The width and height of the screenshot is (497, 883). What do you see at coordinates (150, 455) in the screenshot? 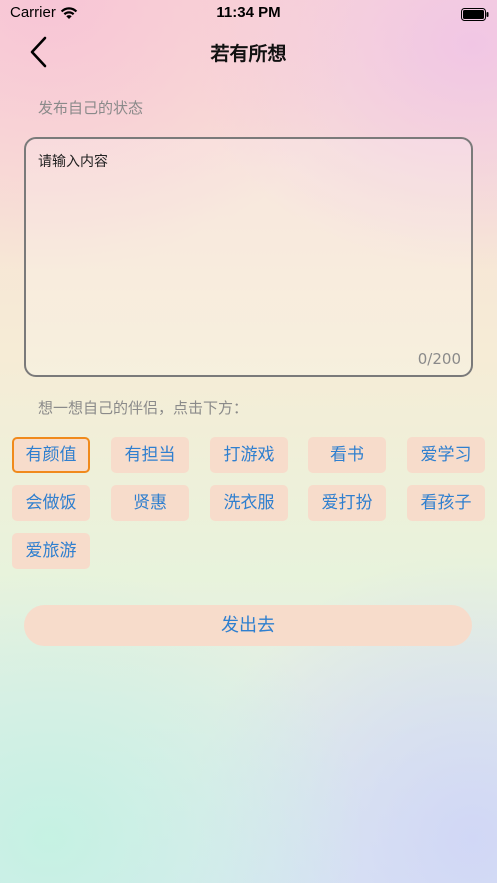
I see `tag-button: 有担当` at bounding box center [150, 455].